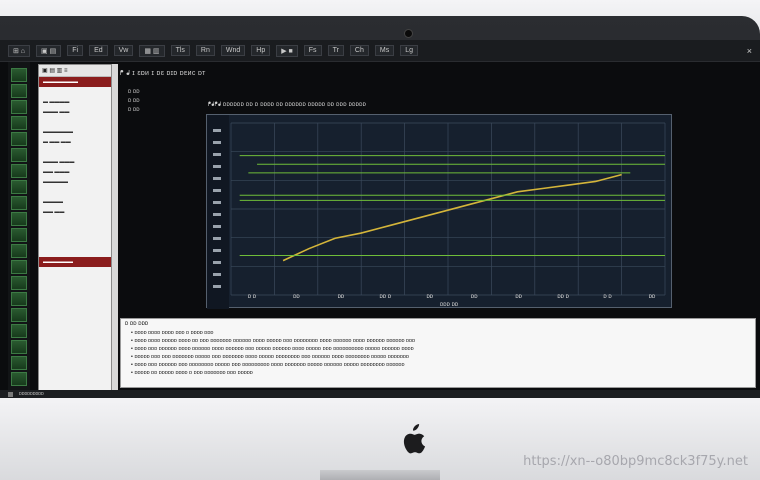 The image size is (760, 480). What do you see at coordinates (98, 50) in the screenshot?
I see `toolbar-button: Ed` at bounding box center [98, 50].